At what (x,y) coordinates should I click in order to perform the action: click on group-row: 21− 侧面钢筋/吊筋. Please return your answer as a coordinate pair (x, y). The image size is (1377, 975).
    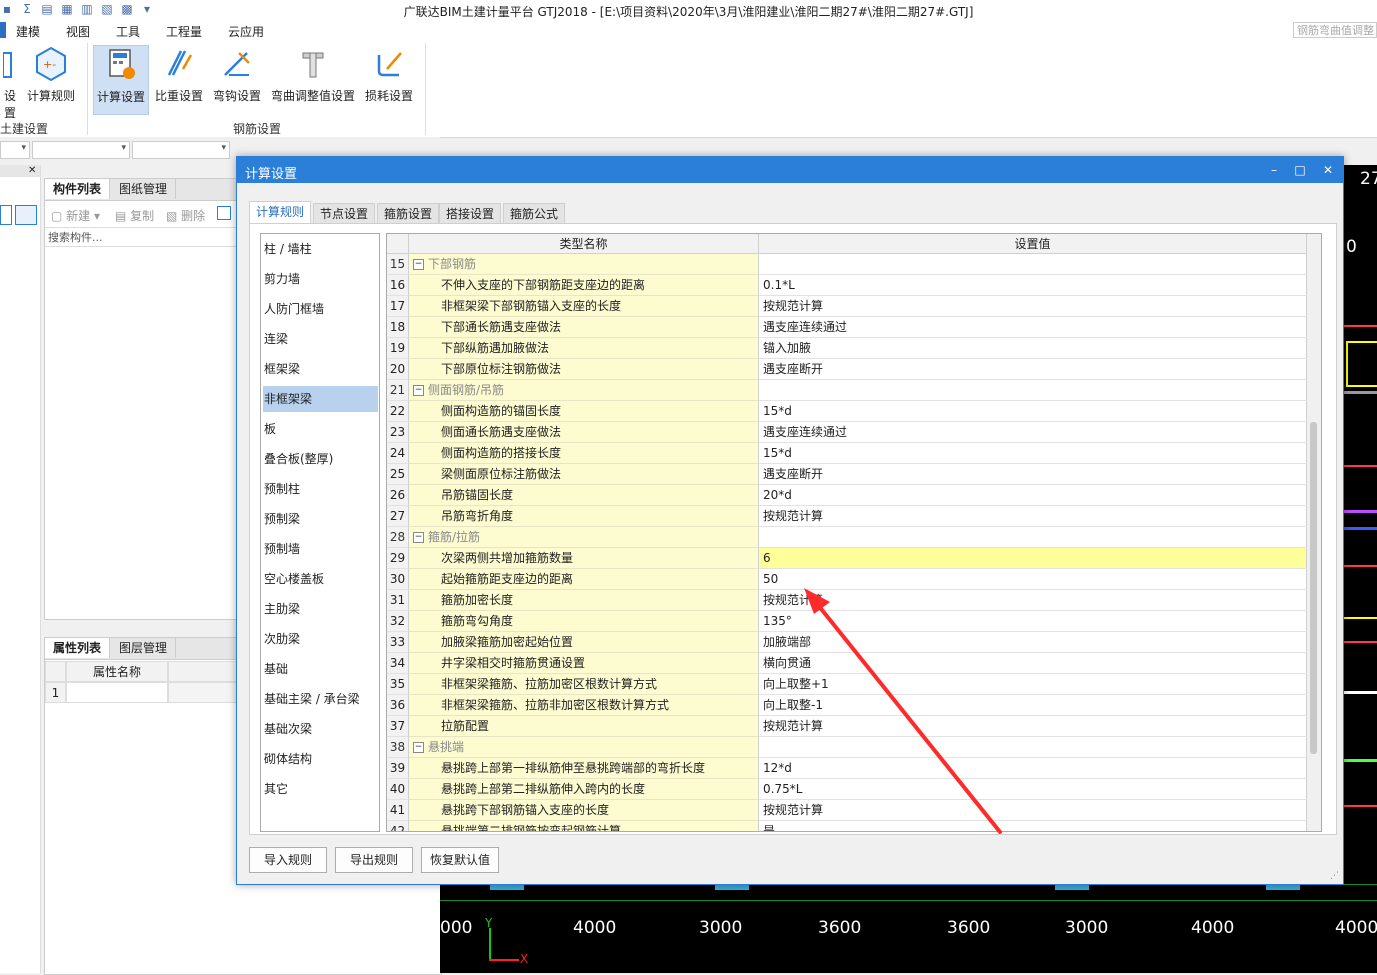
    Looking at the image, I should click on (847, 390).